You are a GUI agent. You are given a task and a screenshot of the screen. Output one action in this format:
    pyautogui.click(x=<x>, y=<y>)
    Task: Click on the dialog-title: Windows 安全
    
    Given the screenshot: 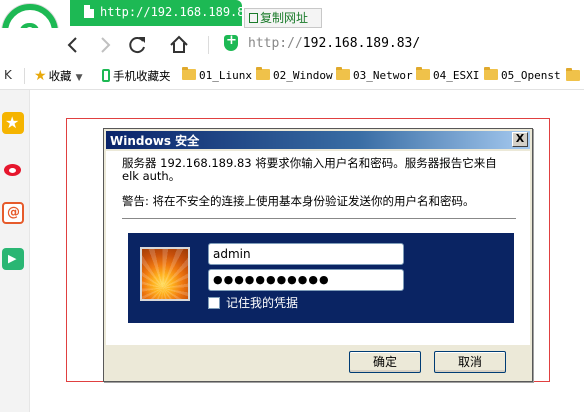 What is the action you would take?
    pyautogui.click(x=155, y=141)
    